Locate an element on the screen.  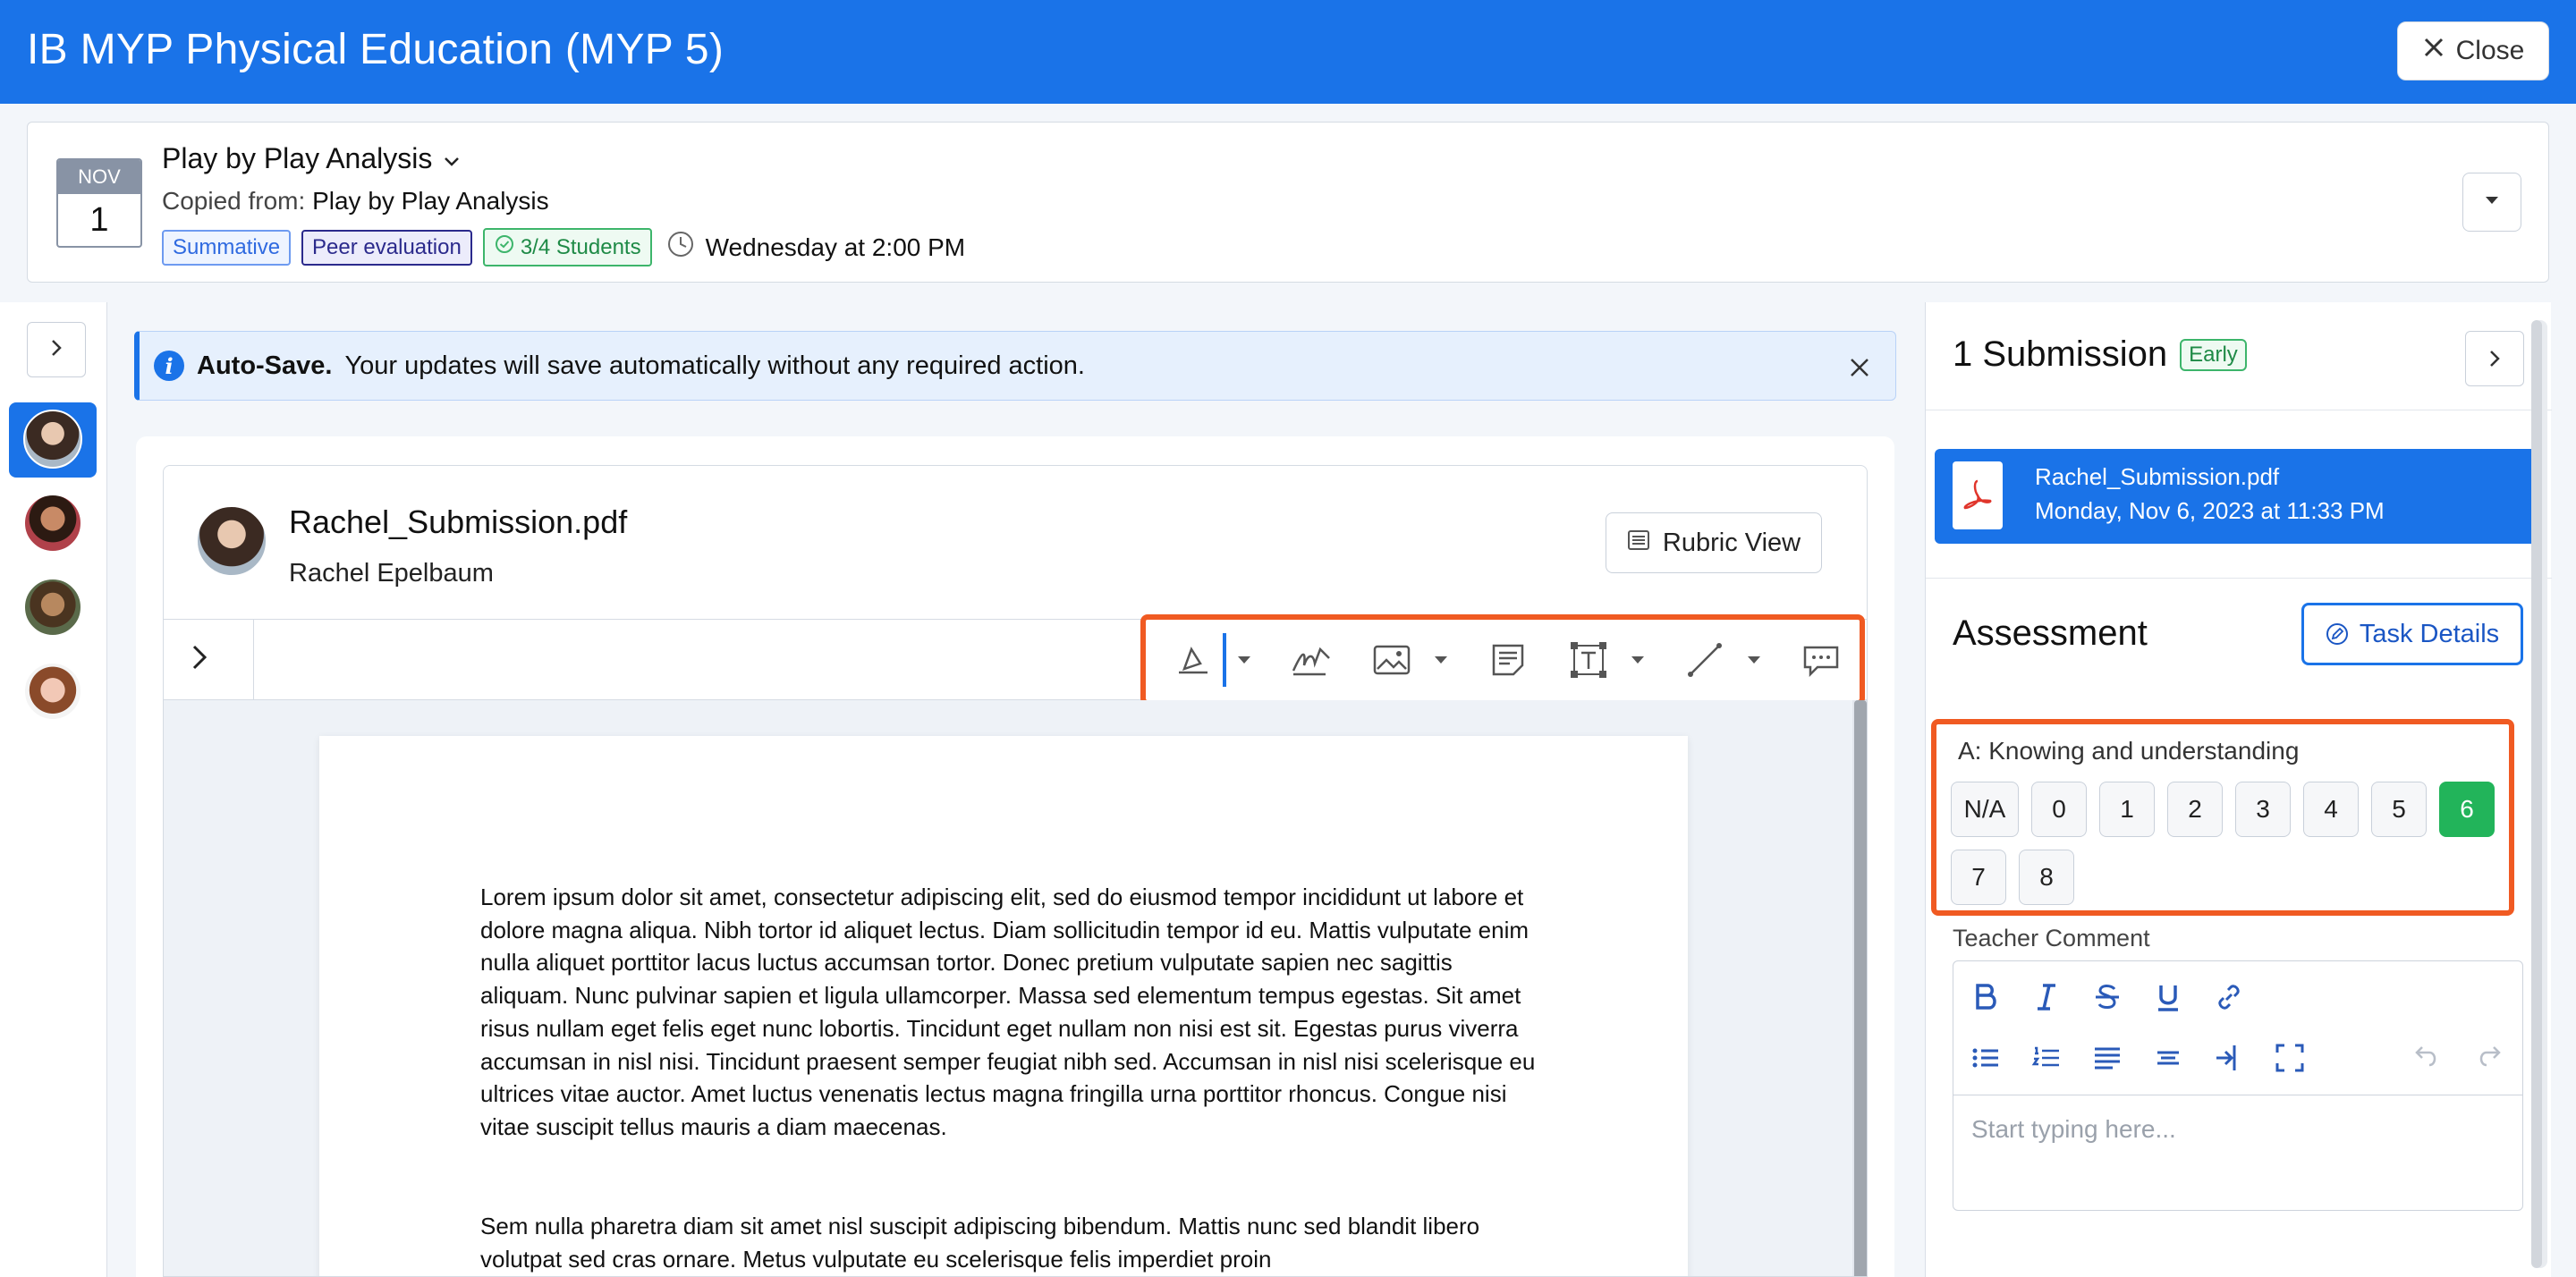
dismiss-notice-button is located at coordinates (1859, 368).